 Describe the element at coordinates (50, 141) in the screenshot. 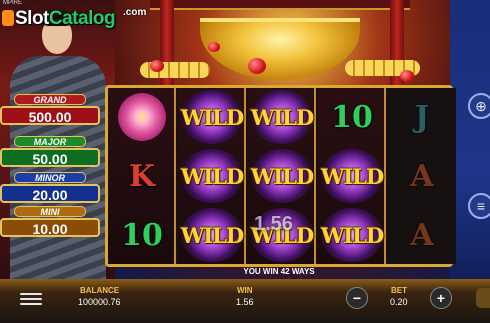

I see `jackpot-label: MAJOR` at that location.